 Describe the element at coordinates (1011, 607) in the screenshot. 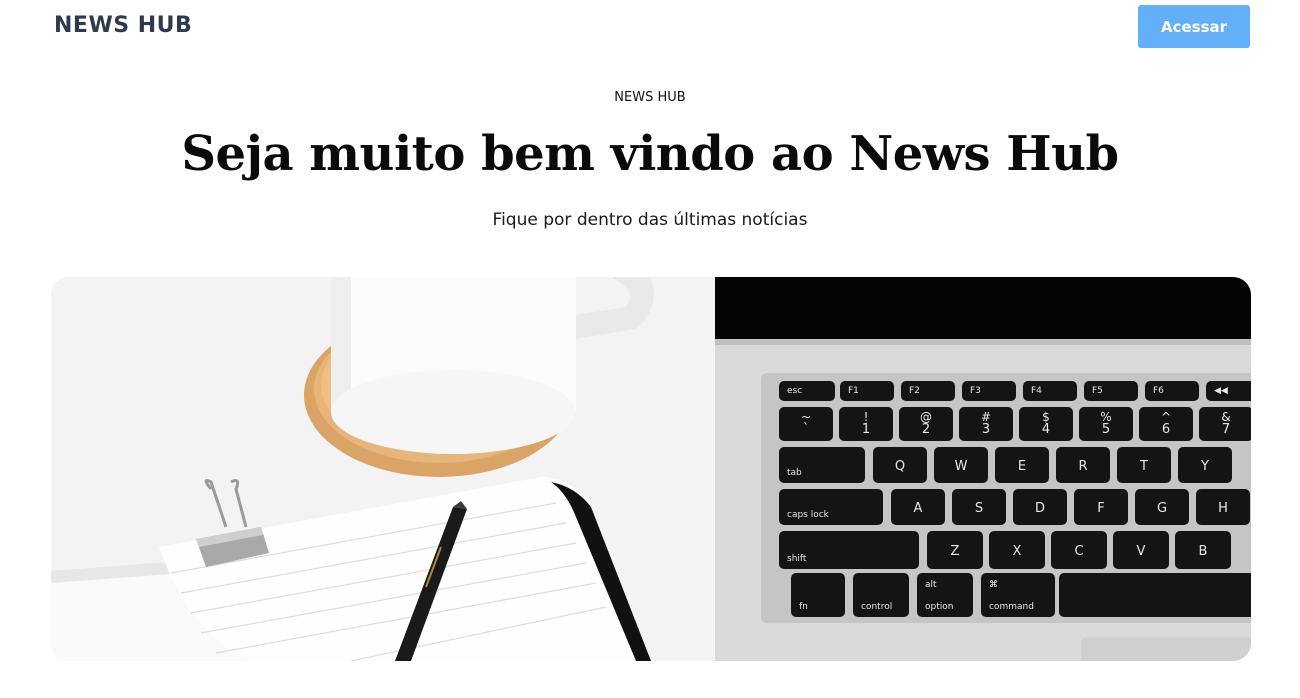

I see `svg-text: command` at that location.